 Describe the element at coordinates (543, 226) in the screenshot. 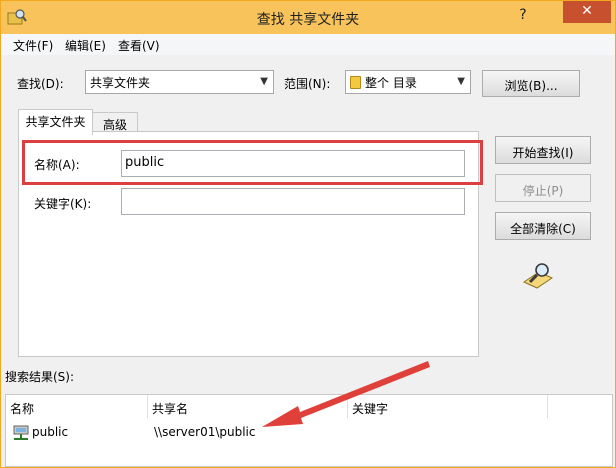

I see `clear-all-button: 全部清除(C)` at that location.